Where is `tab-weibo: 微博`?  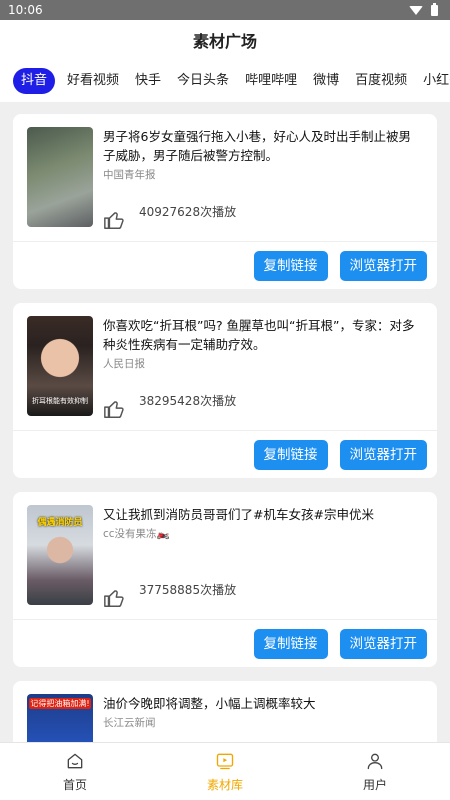 tab-weibo: 微博 is located at coordinates (326, 81).